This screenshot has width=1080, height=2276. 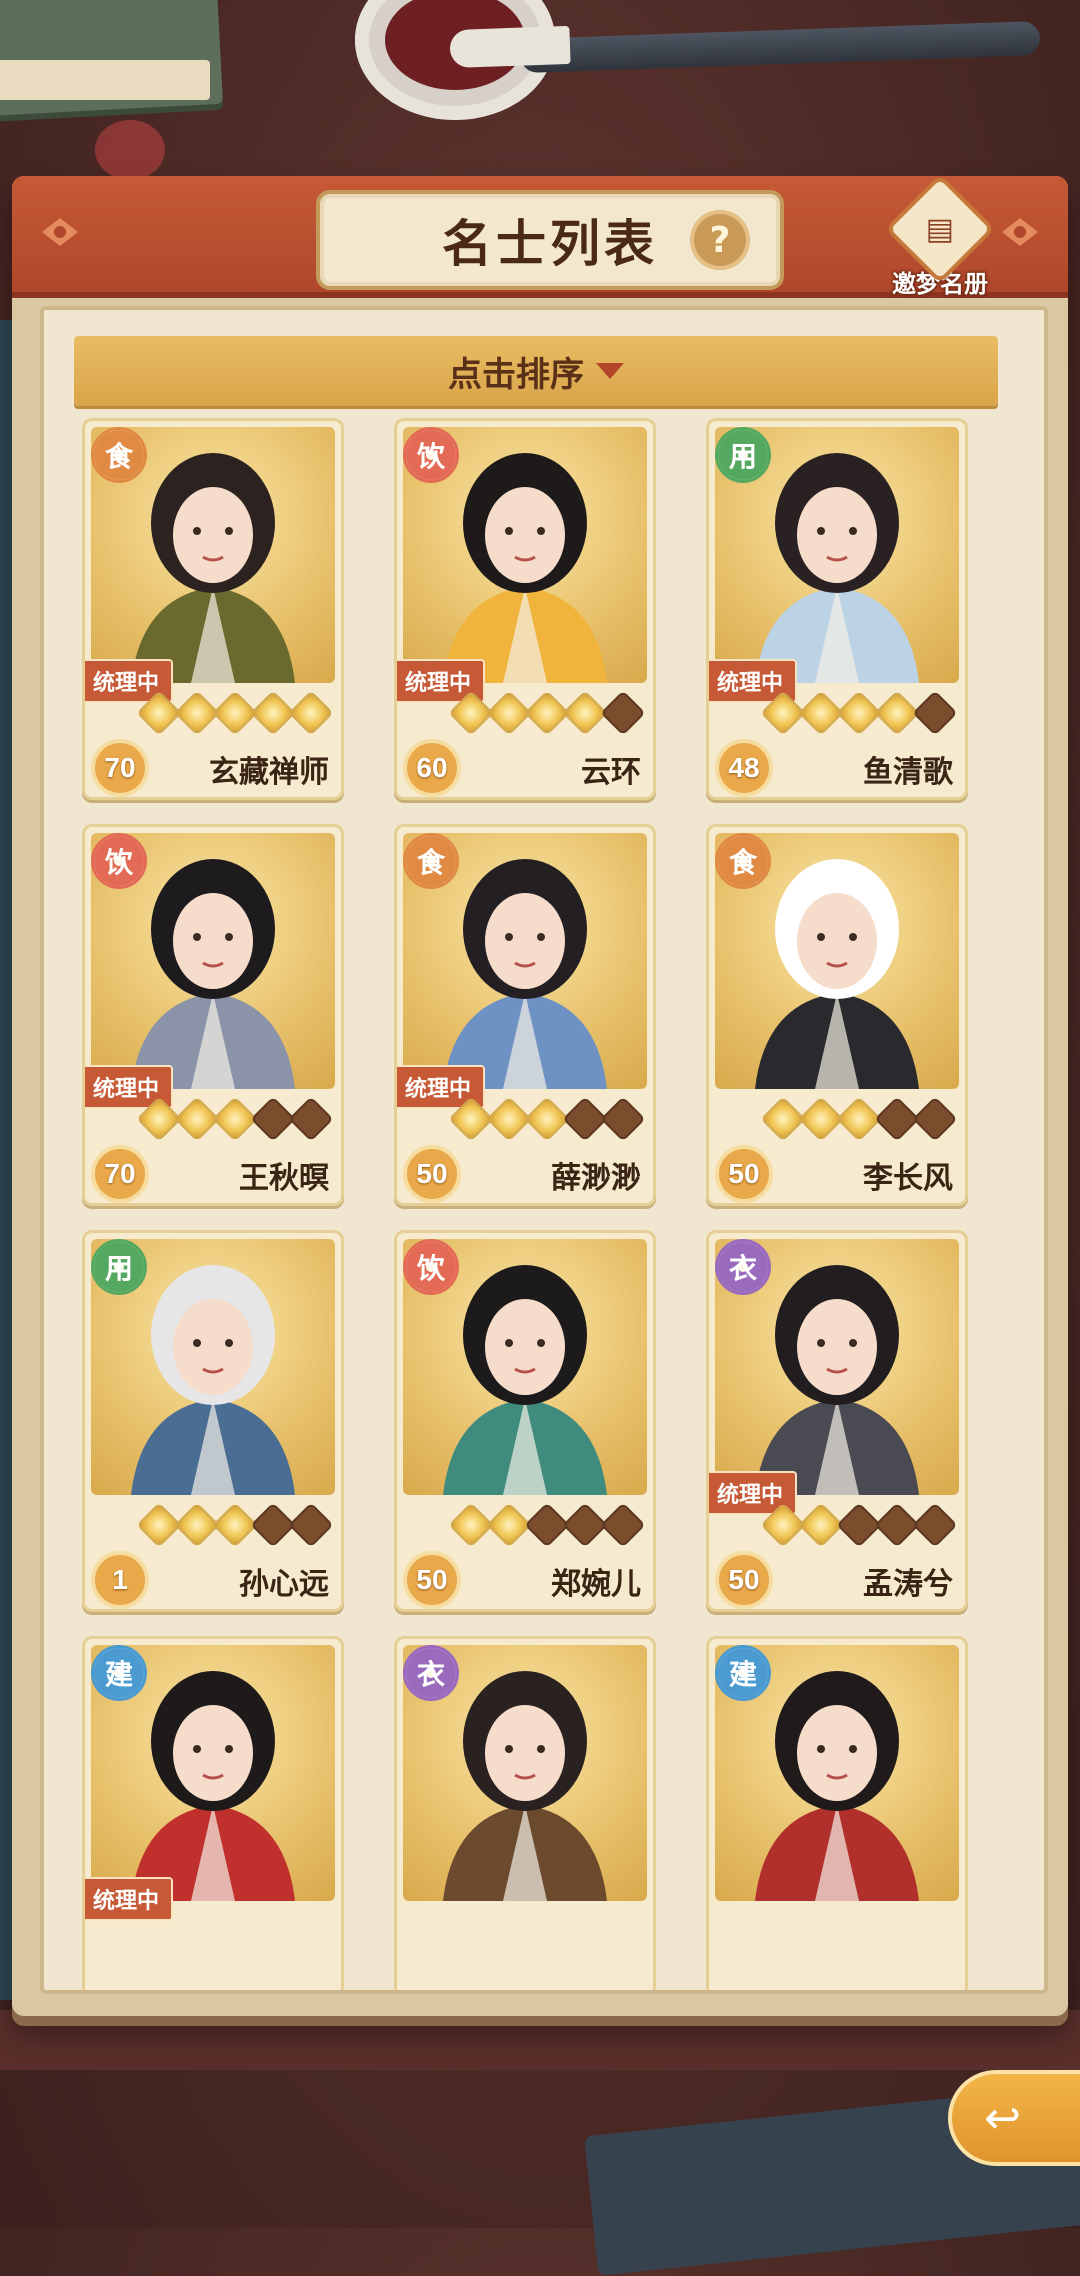 I want to click on sort-label: 点击排序, so click(x=516, y=375).